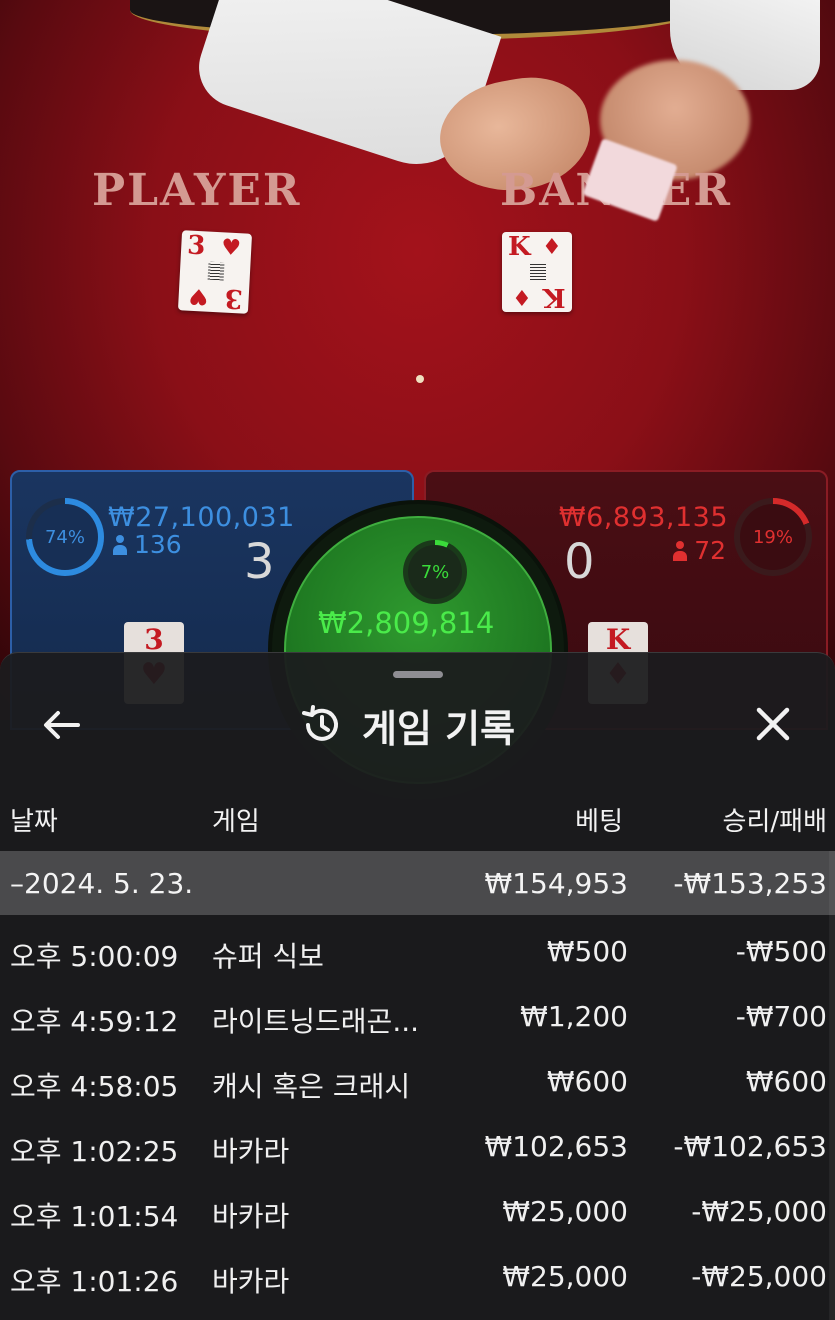 The width and height of the screenshot is (835, 1320). I want to click on banker-percent-ring: 19%, so click(773, 537).